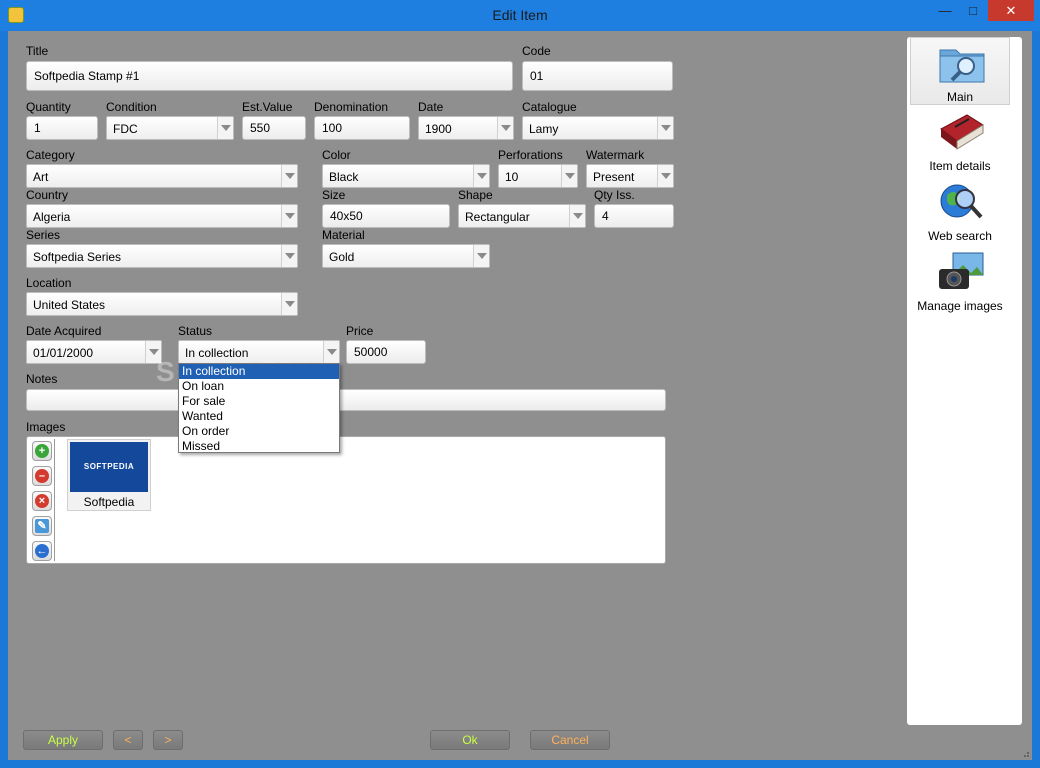 The height and width of the screenshot is (768, 1040). What do you see at coordinates (962, 66) in the screenshot?
I see `folder-search-icon` at bounding box center [962, 66].